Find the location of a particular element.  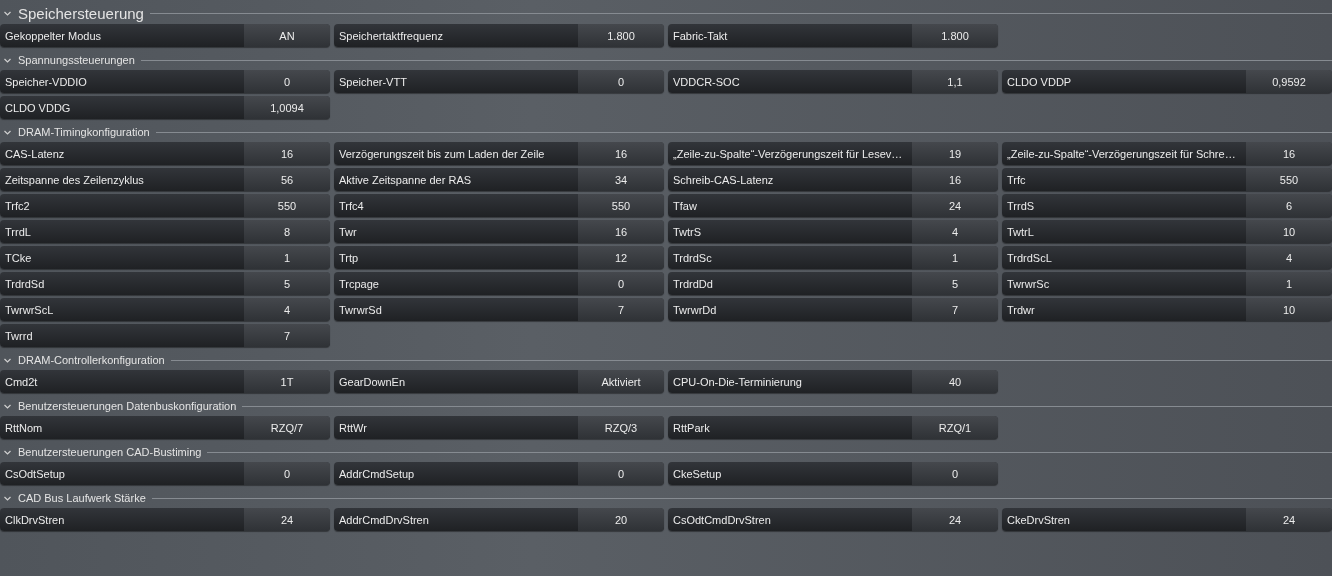

setting-label: TrdrdSc is located at coordinates (692, 258).